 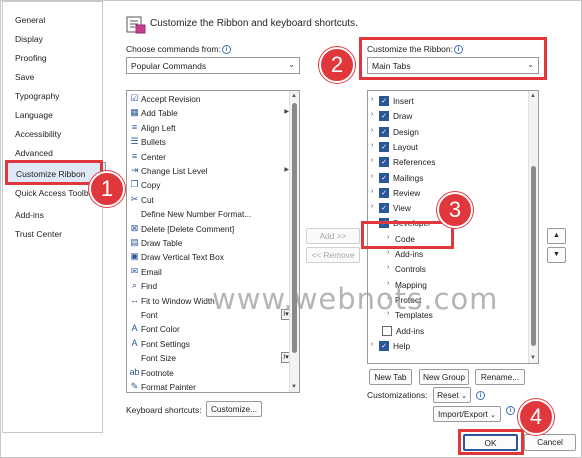 What do you see at coordinates (333, 236) in the screenshot?
I see `add-button: Add >>` at bounding box center [333, 236].